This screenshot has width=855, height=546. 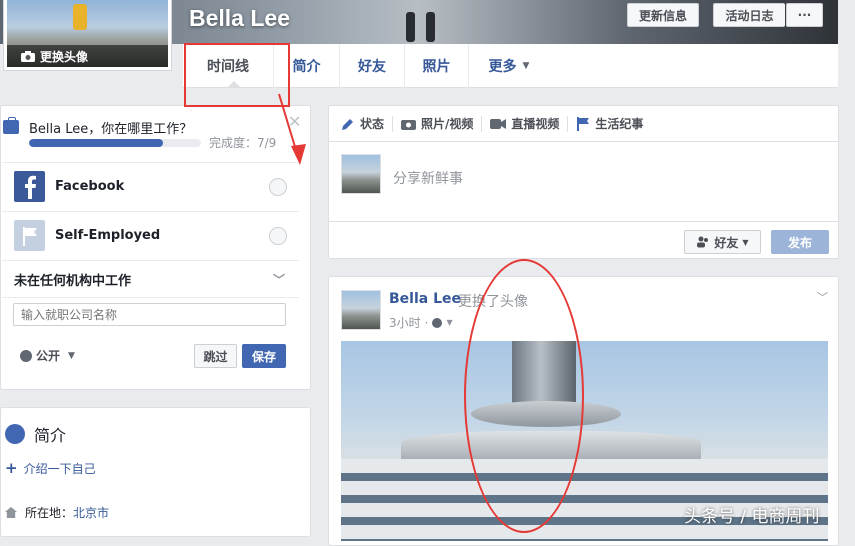 I want to click on option-facebook-label: Facebook, so click(x=90, y=186).